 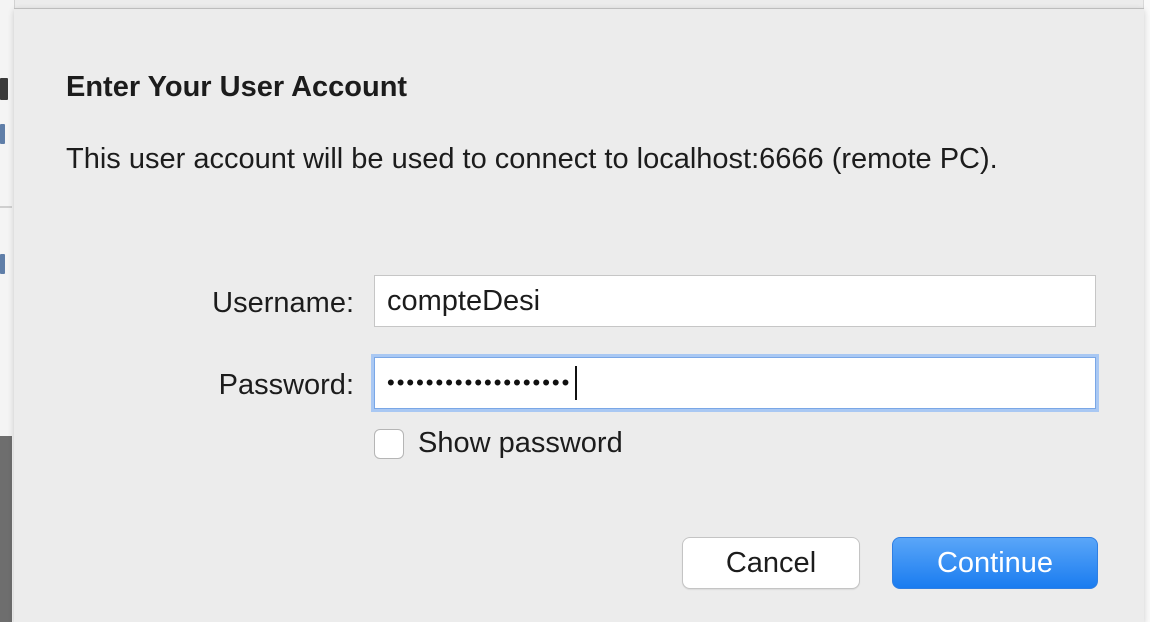 I want to click on background-window-edge, so click(x=7, y=311).